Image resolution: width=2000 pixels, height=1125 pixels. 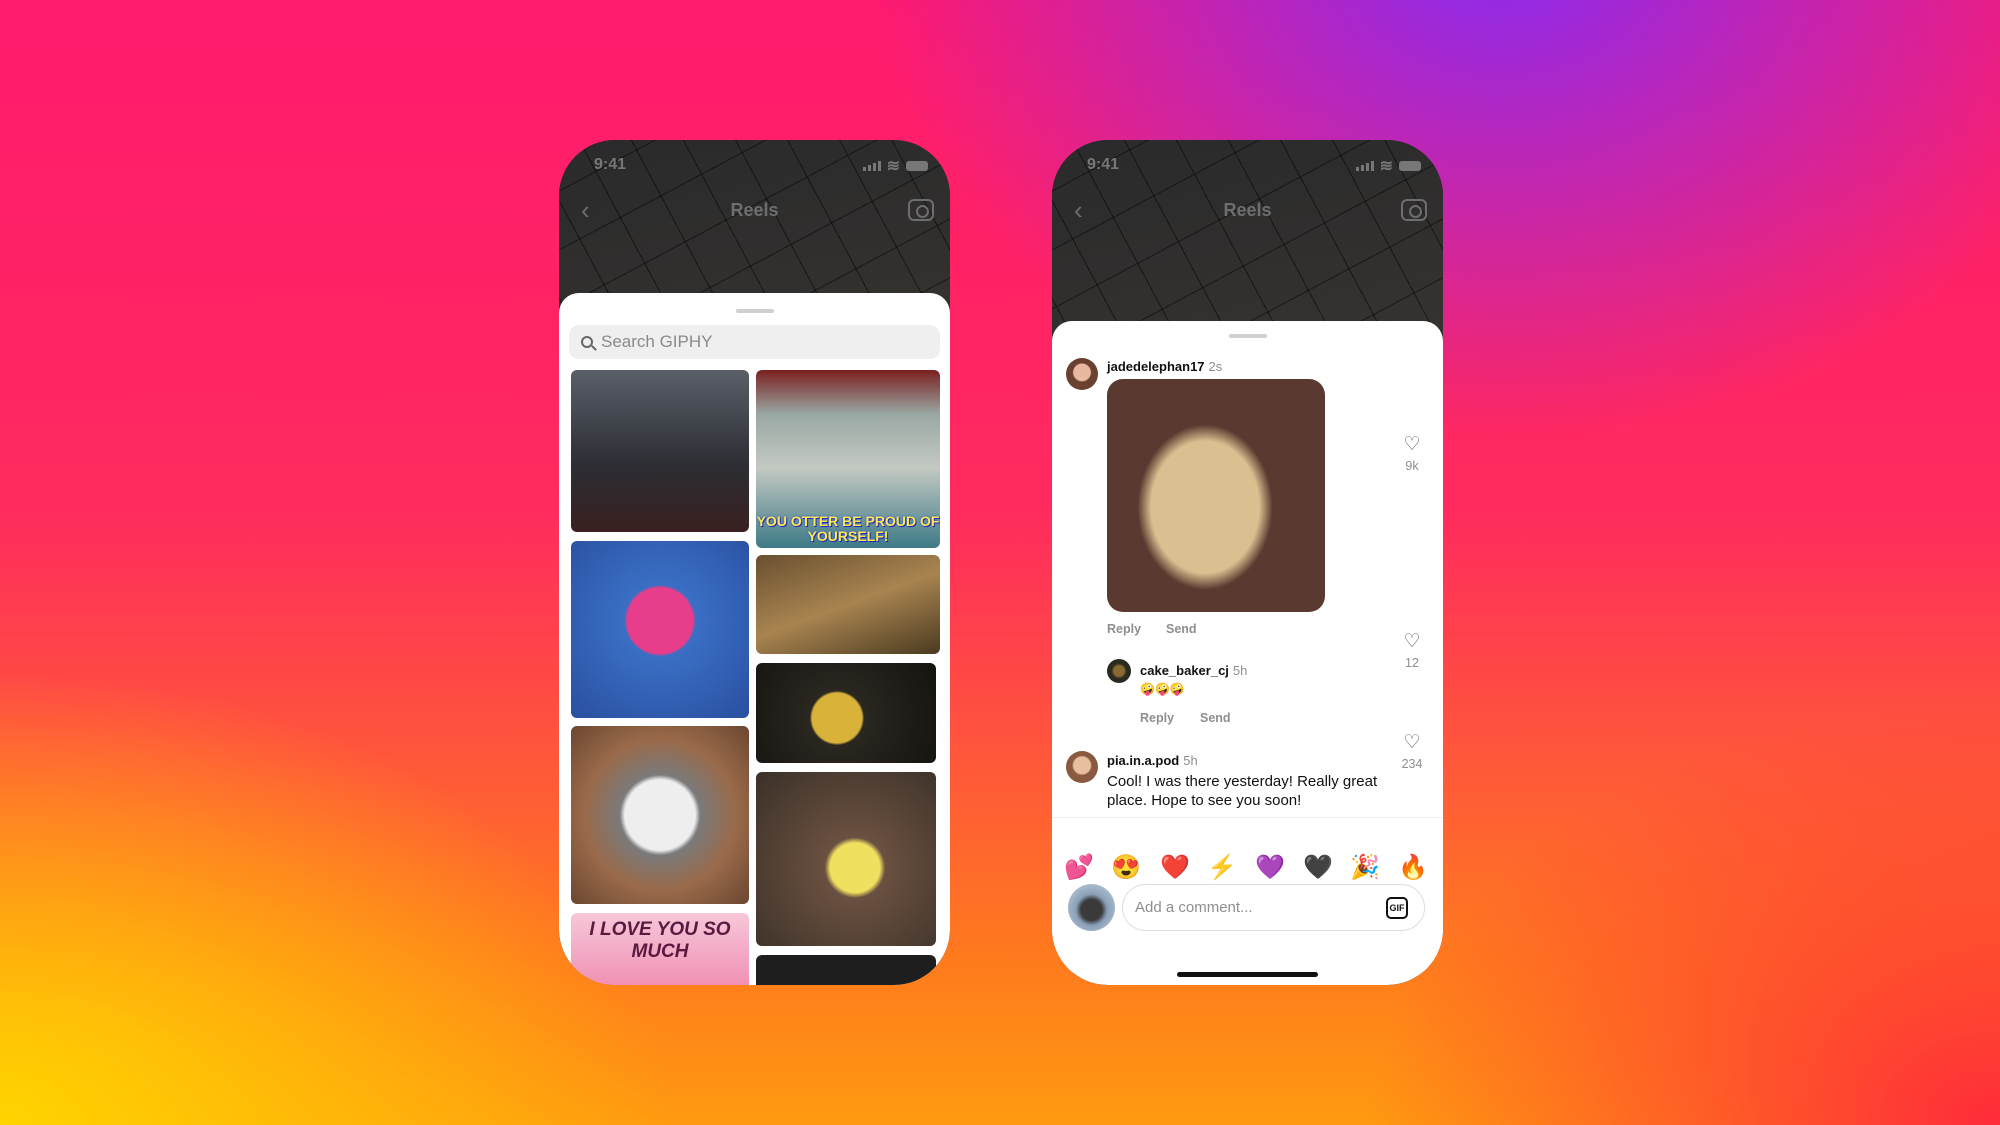 I want to click on search-icon, so click(x=587, y=342).